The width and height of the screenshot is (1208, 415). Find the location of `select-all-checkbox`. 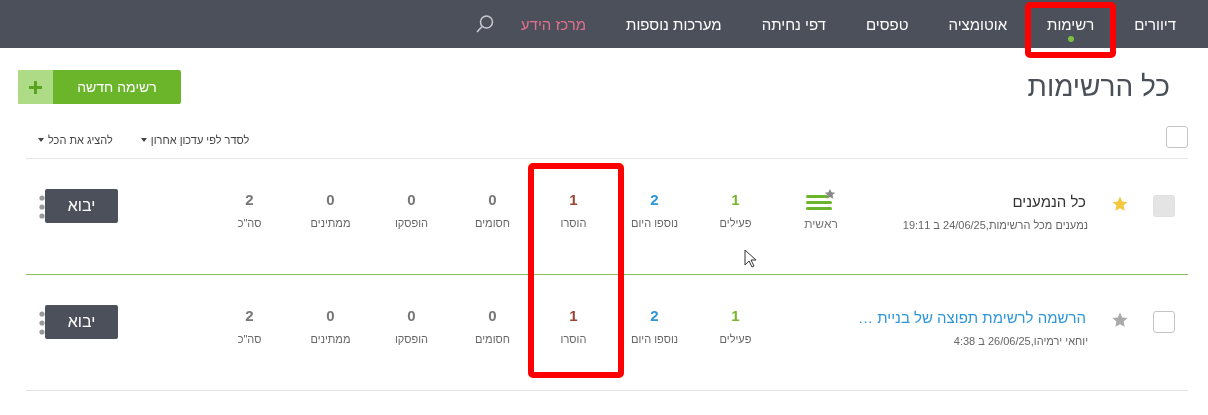

select-all-checkbox is located at coordinates (1177, 137).